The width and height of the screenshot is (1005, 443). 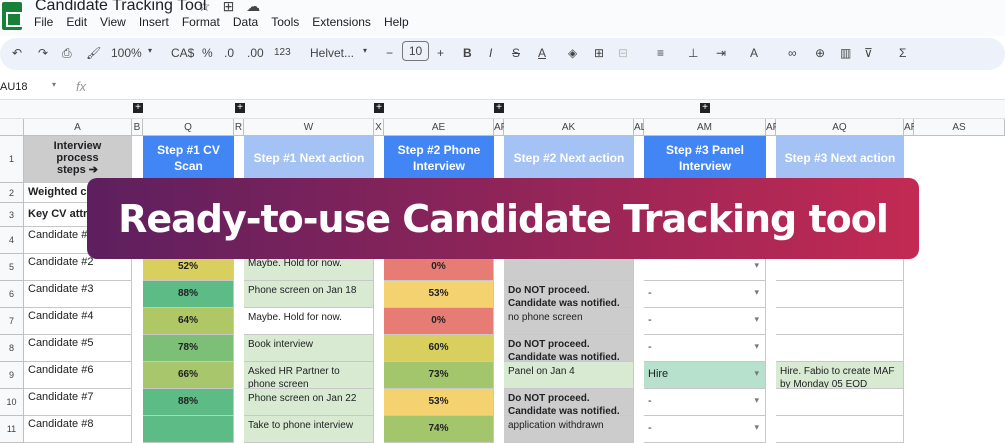 What do you see at coordinates (239, 127) in the screenshot?
I see `column-header-r: R` at bounding box center [239, 127].